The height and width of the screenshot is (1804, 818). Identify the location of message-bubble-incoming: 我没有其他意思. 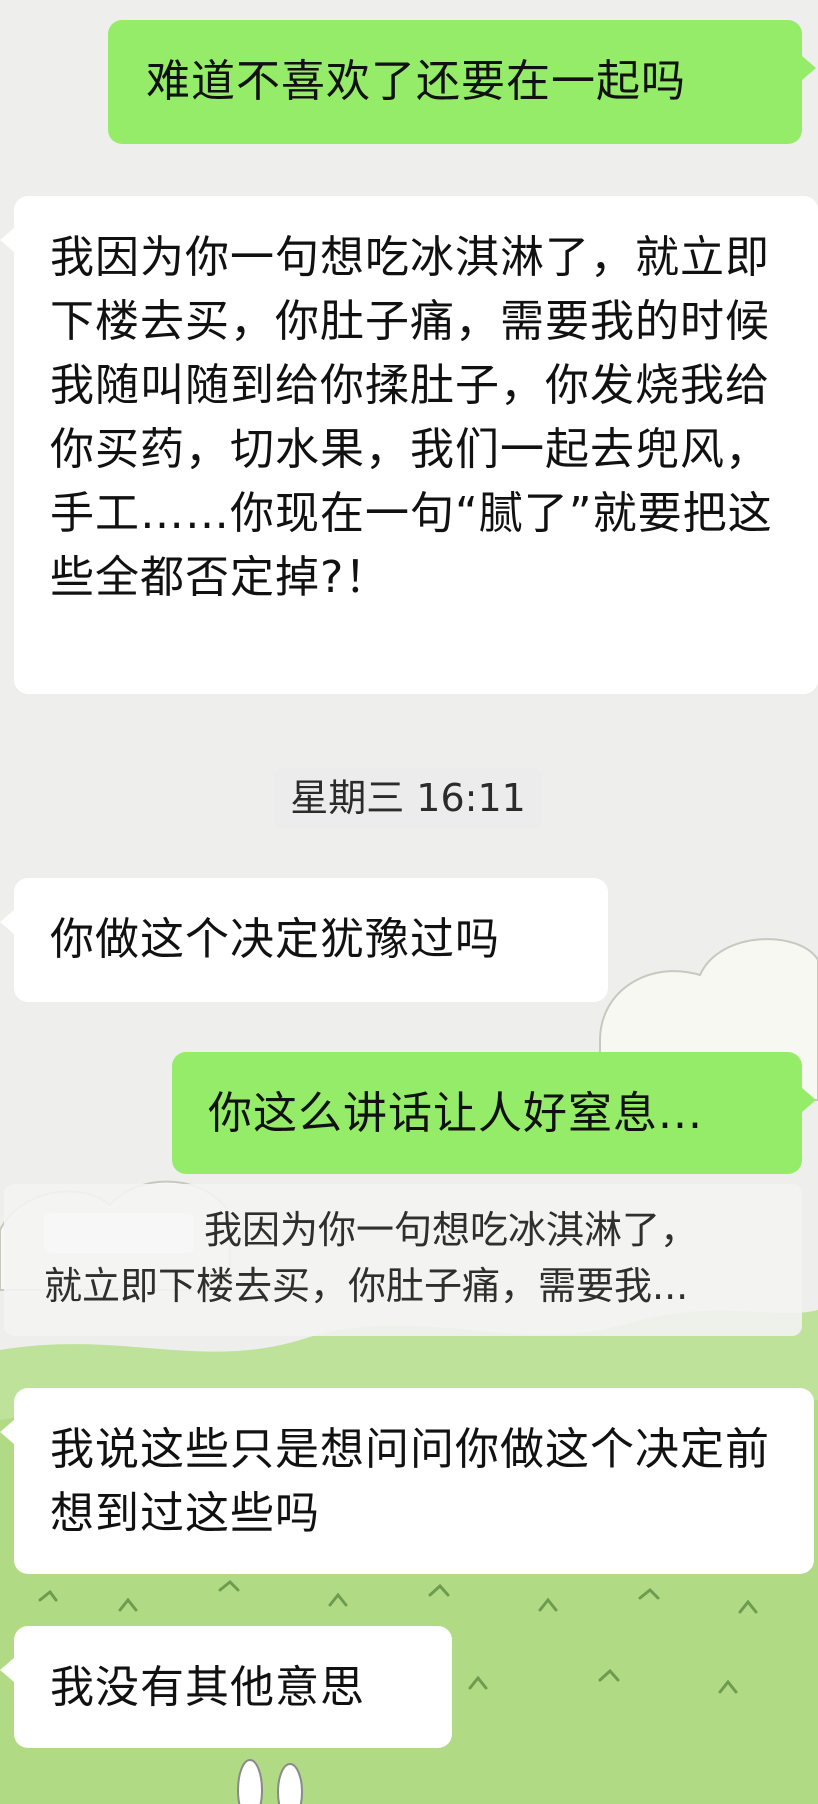
(226, 1687).